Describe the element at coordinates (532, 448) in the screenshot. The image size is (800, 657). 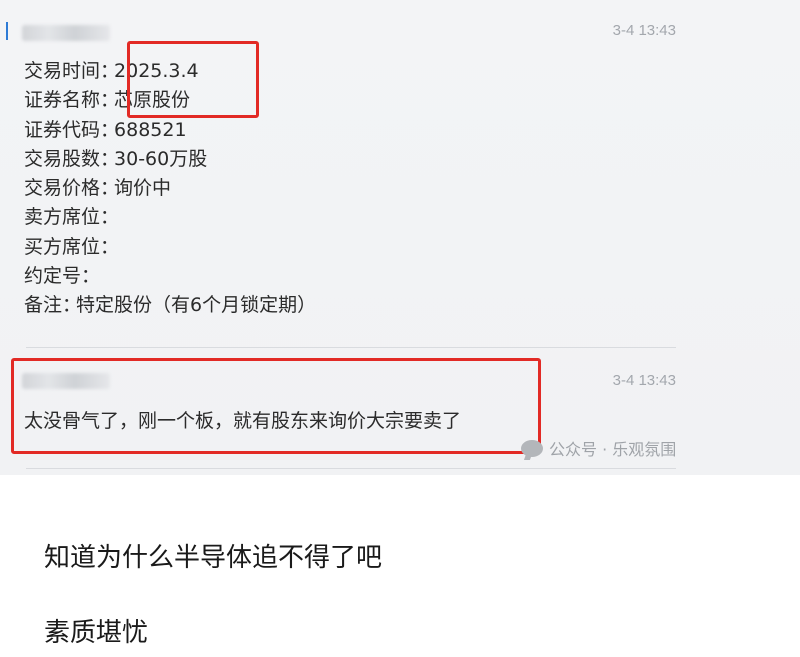
I see `wechat-icon` at that location.